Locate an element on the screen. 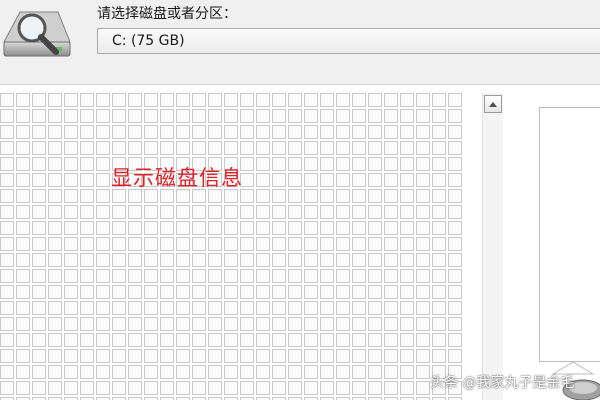 This screenshot has width=600, height=400. scroll-up-button is located at coordinates (493, 104).